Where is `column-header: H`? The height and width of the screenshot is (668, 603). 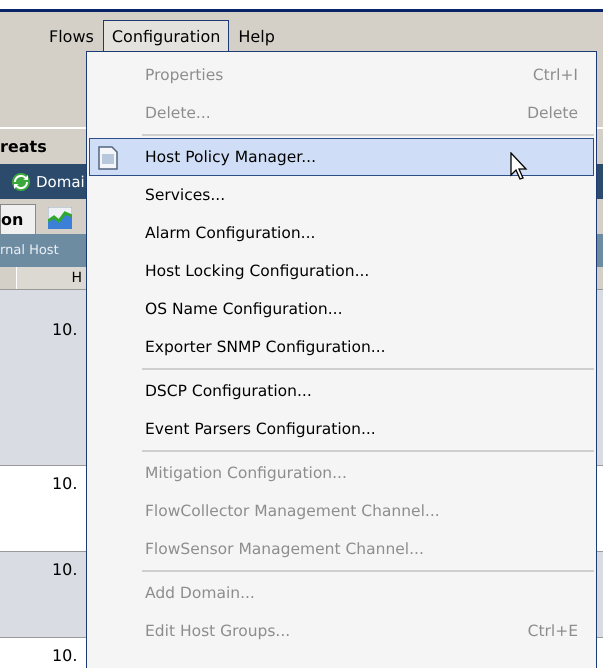 column-header: H is located at coordinates (51, 278).